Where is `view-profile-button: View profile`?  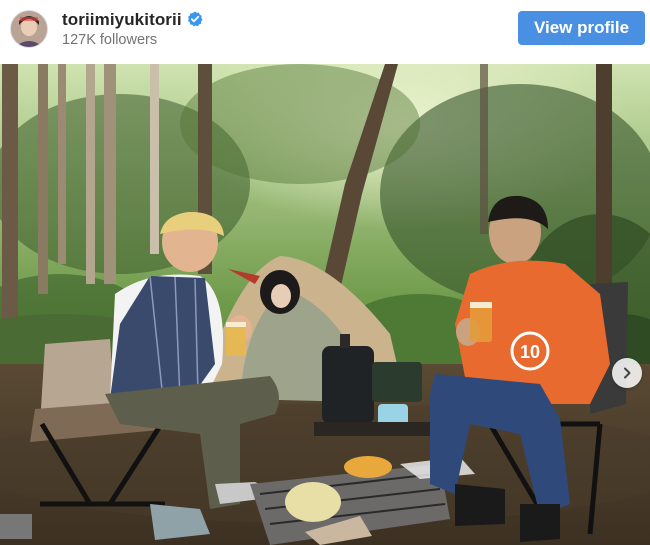 view-profile-button: View profile is located at coordinates (581, 28).